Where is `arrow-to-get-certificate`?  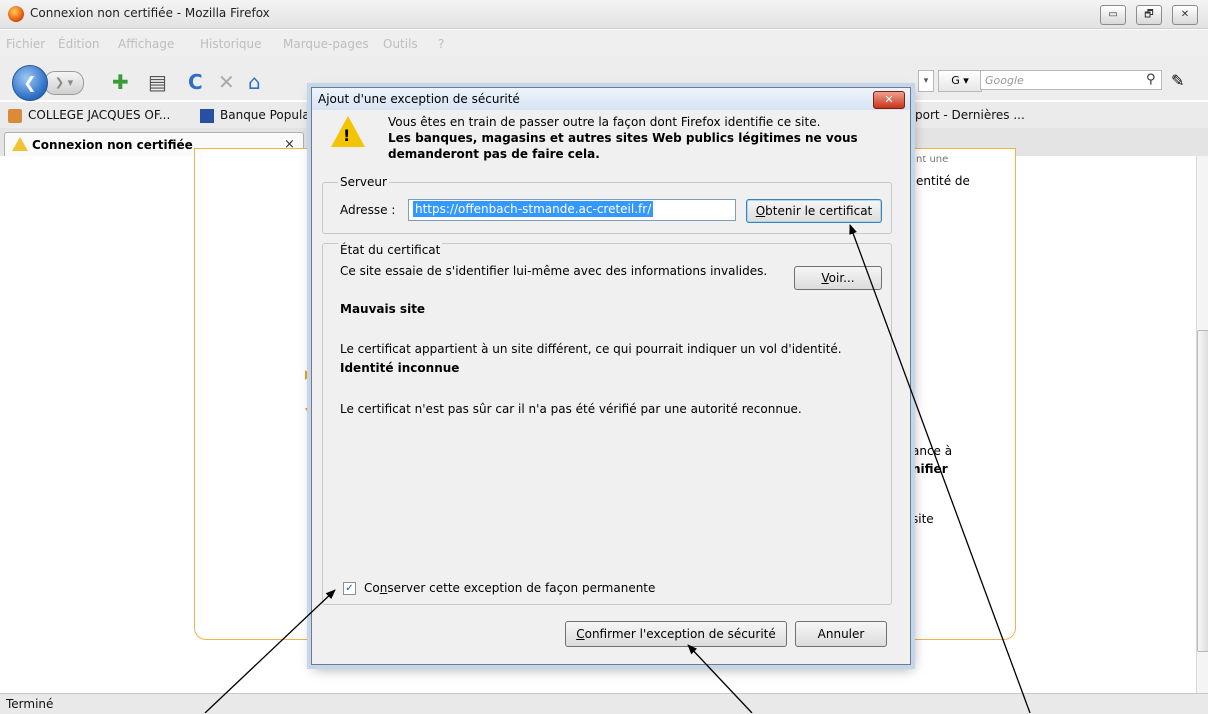 arrow-to-get-certificate is located at coordinates (940, 468).